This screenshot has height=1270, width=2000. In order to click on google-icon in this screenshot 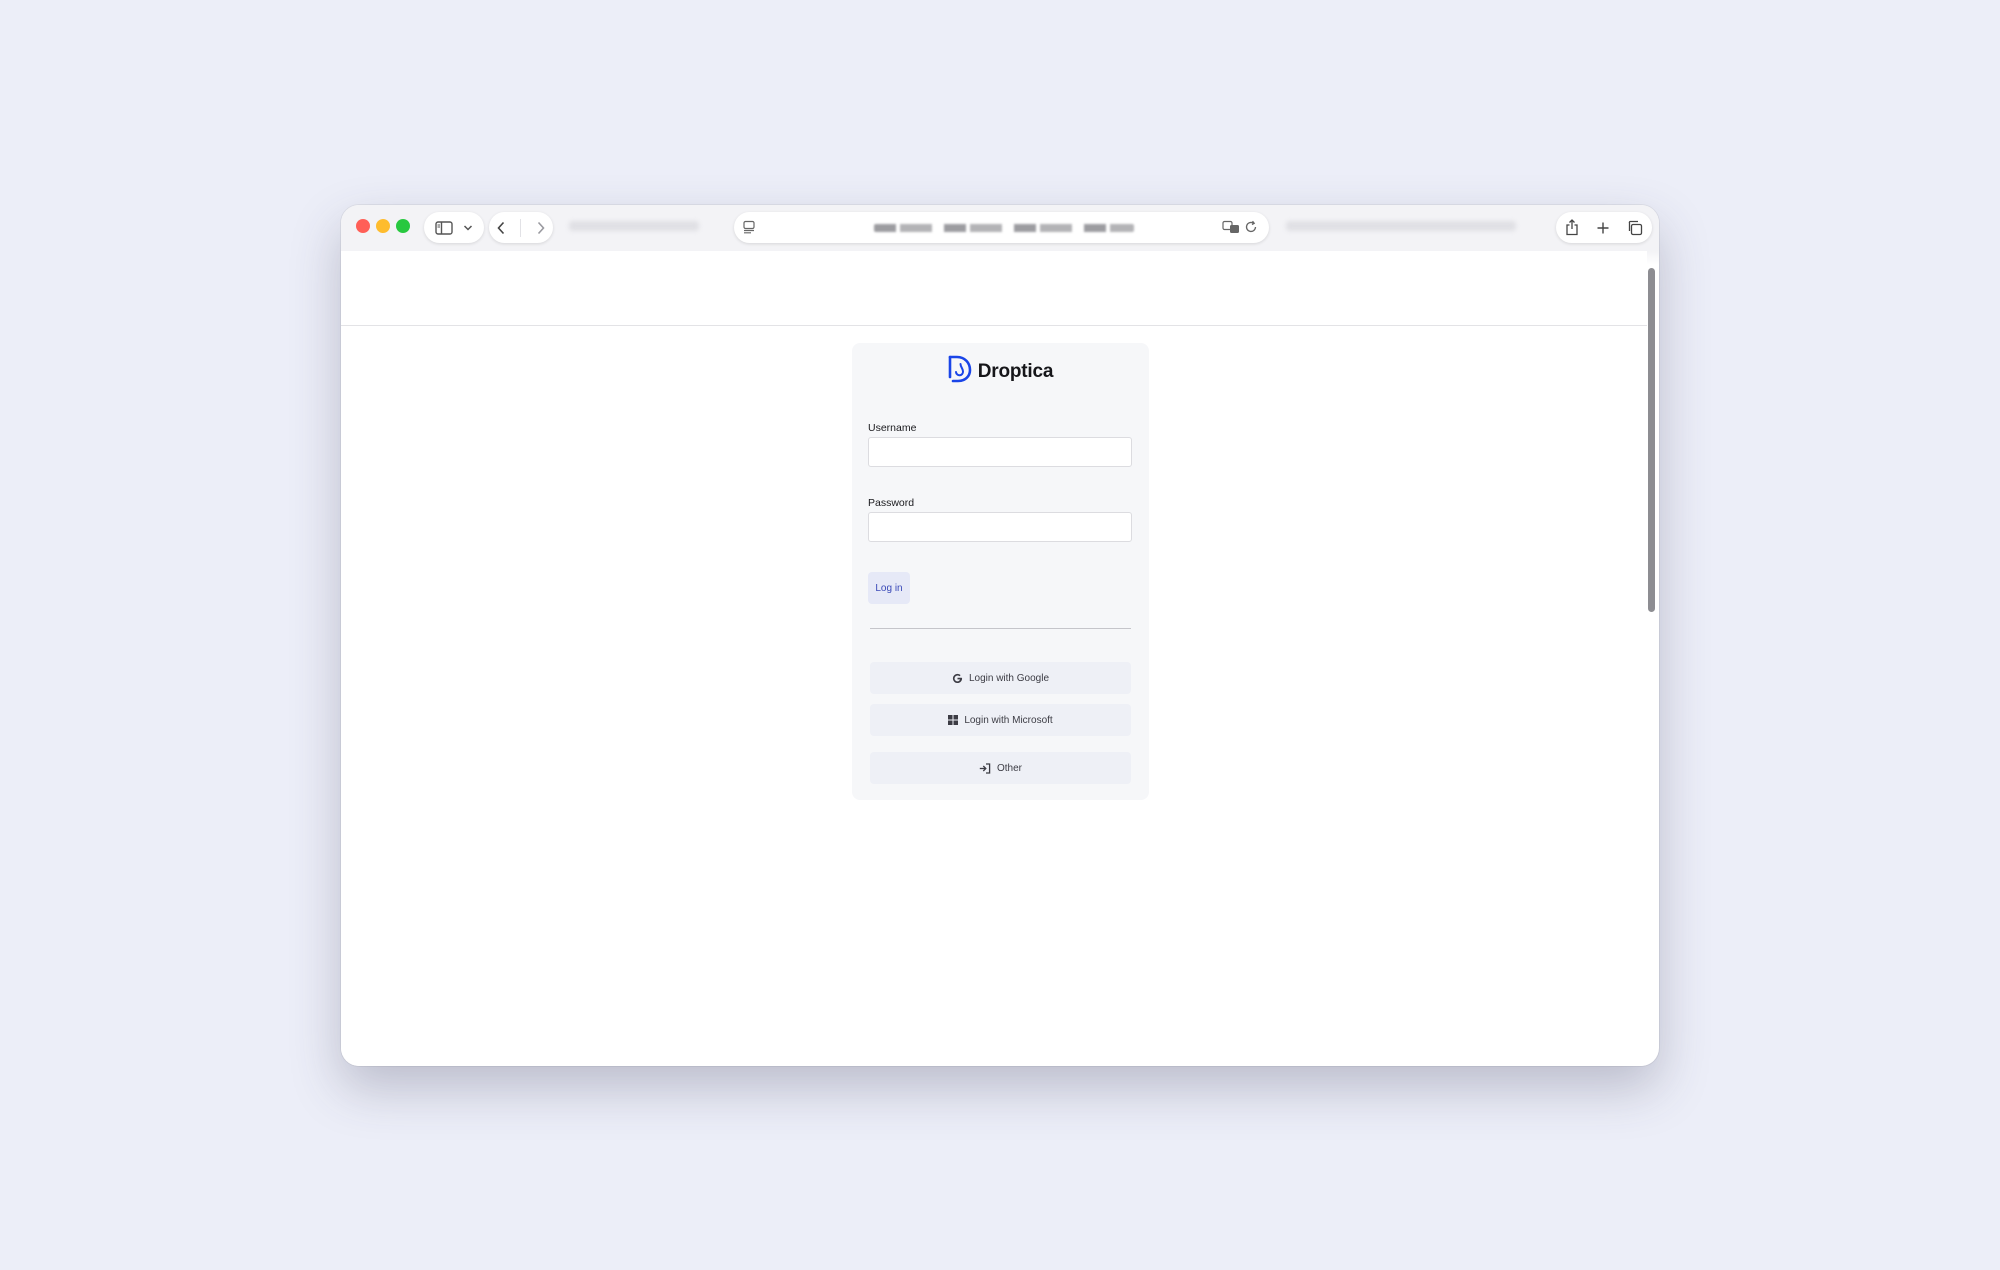, I will do `click(957, 678)`.